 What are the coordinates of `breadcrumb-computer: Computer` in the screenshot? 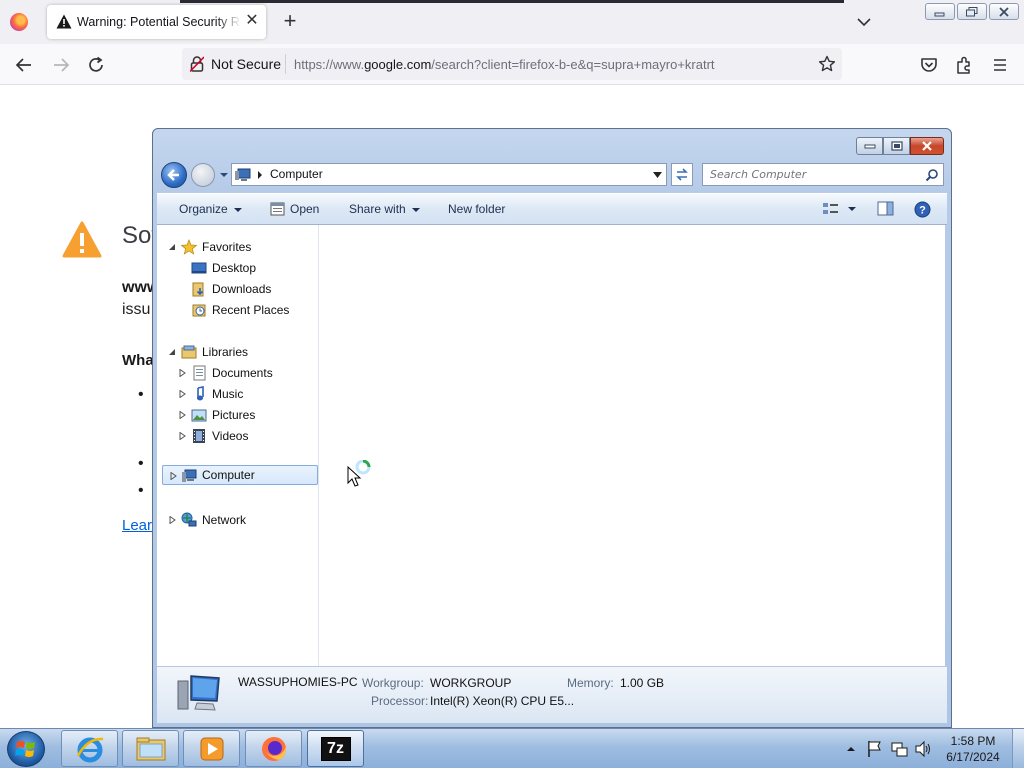 It's located at (296, 174).